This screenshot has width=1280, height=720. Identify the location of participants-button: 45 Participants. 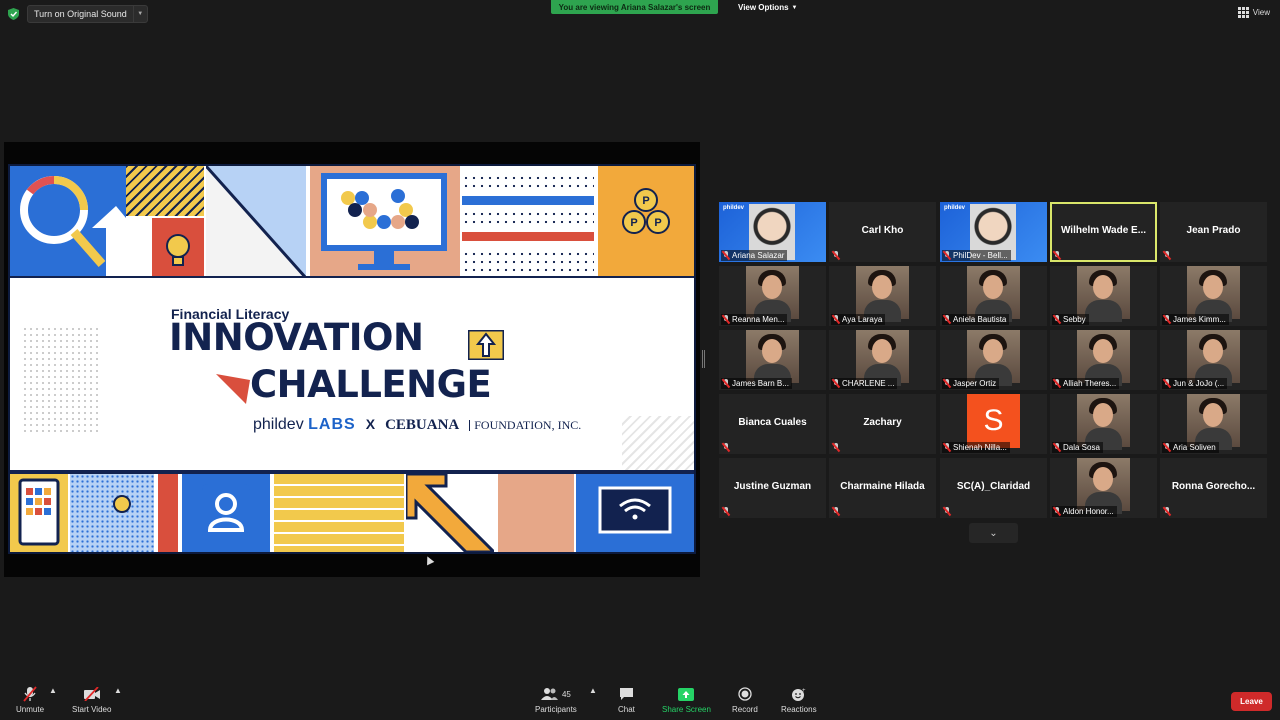
(556, 700).